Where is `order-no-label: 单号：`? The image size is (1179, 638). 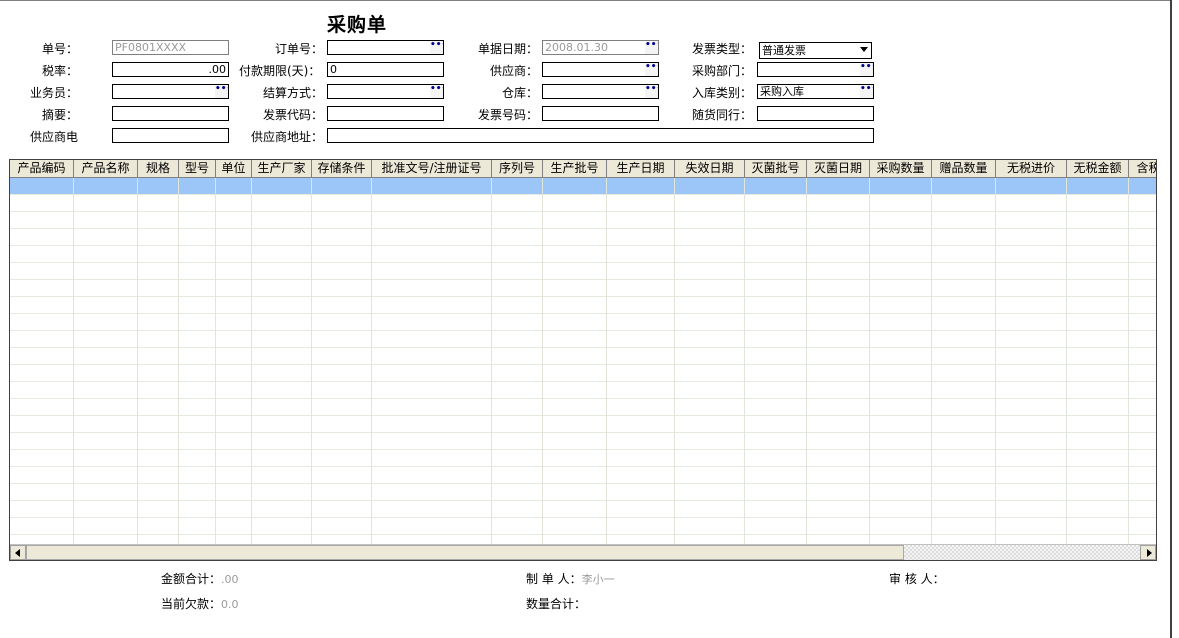 order-no-label: 单号： is located at coordinates (60, 49).